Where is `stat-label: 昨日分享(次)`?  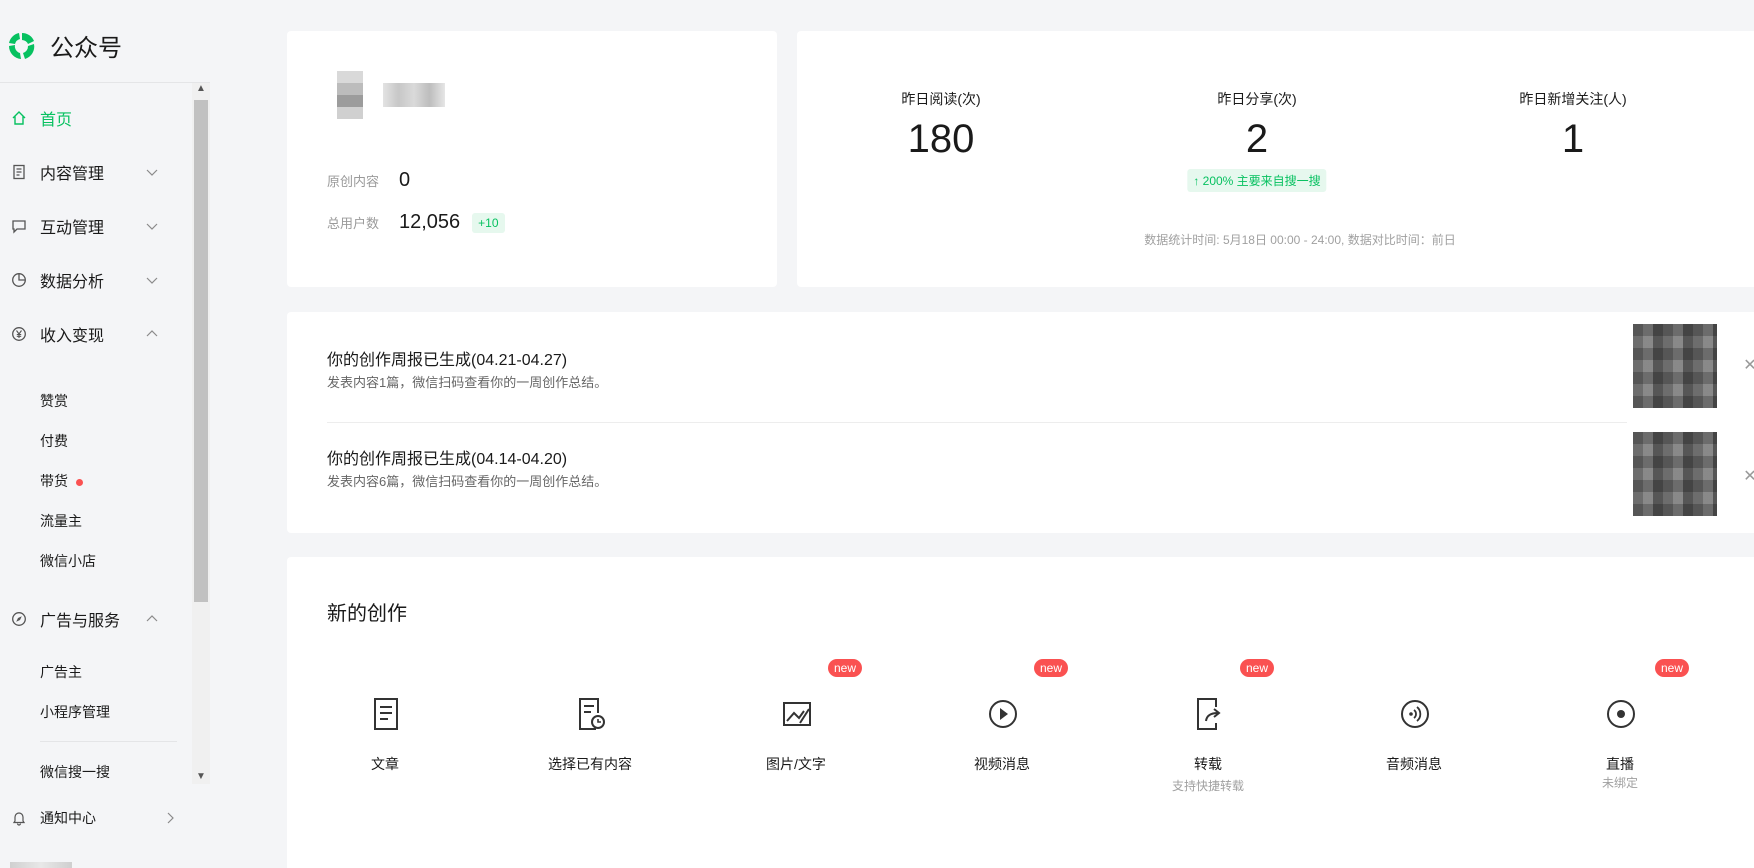
stat-label: 昨日分享(次) is located at coordinates (1257, 99).